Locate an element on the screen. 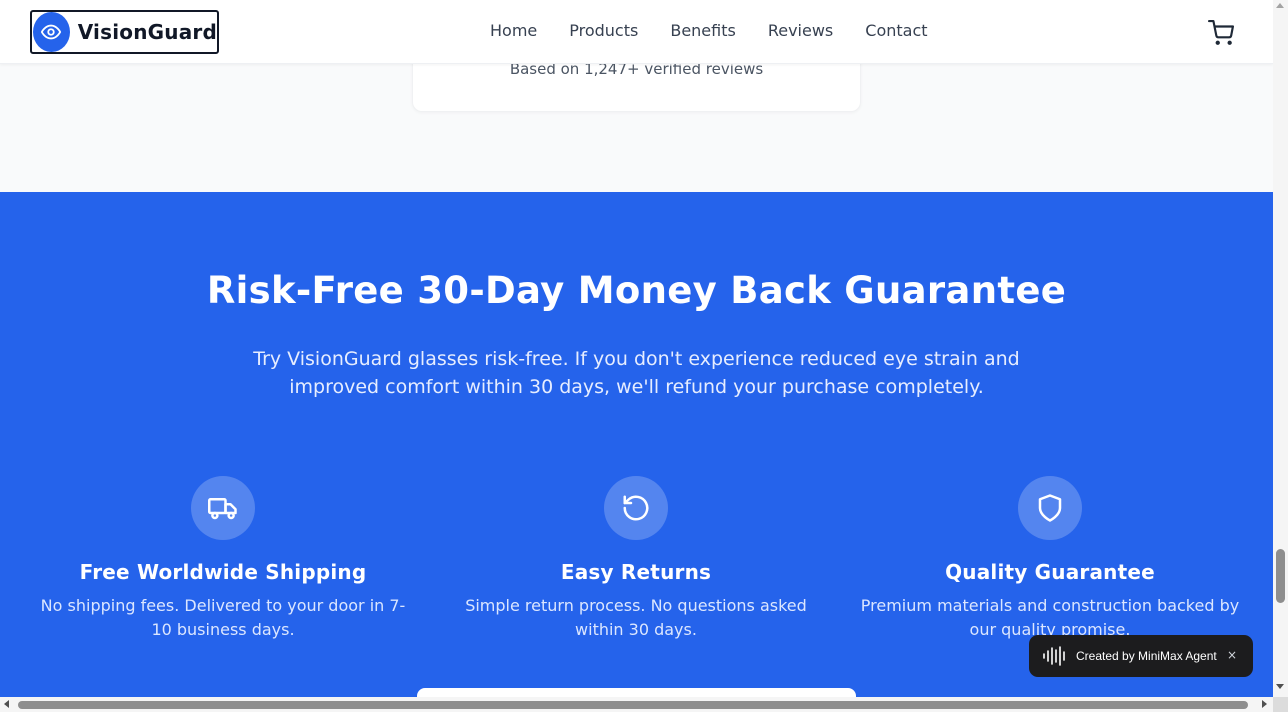  waveform-icon is located at coordinates (1054, 656).